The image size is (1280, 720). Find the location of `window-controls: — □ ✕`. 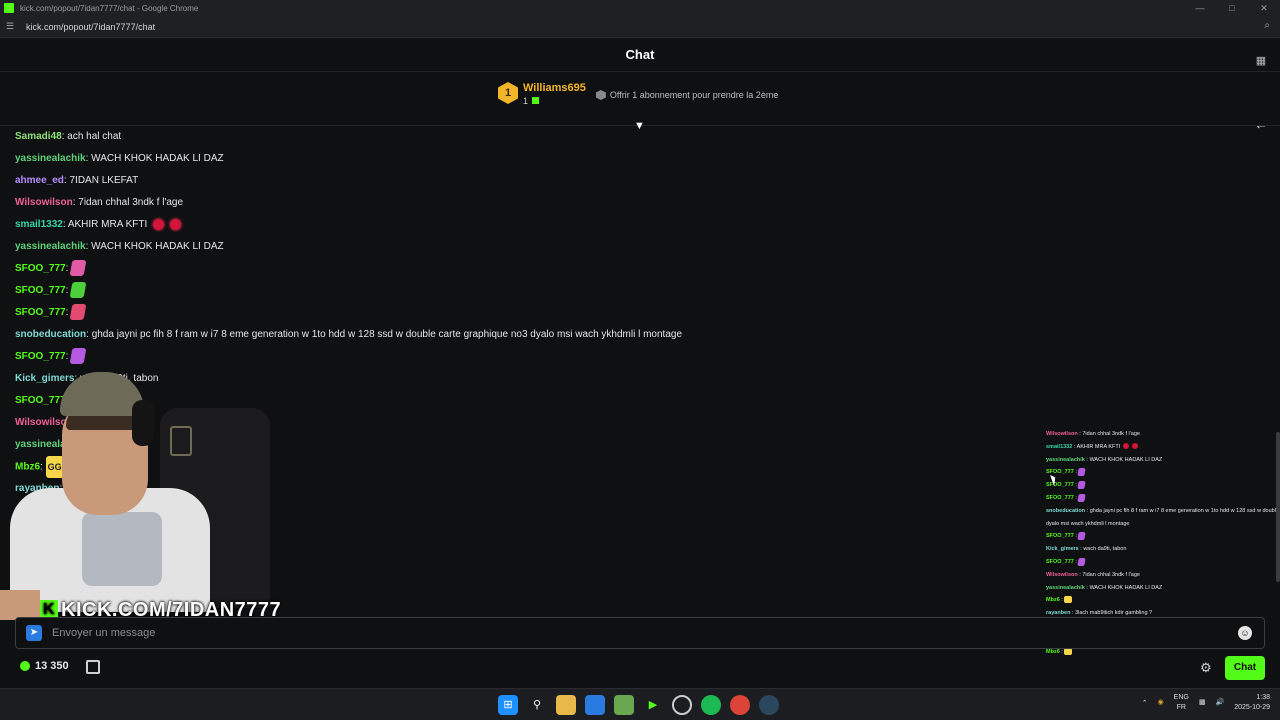

window-controls: — □ ✕ is located at coordinates (1232, 8).